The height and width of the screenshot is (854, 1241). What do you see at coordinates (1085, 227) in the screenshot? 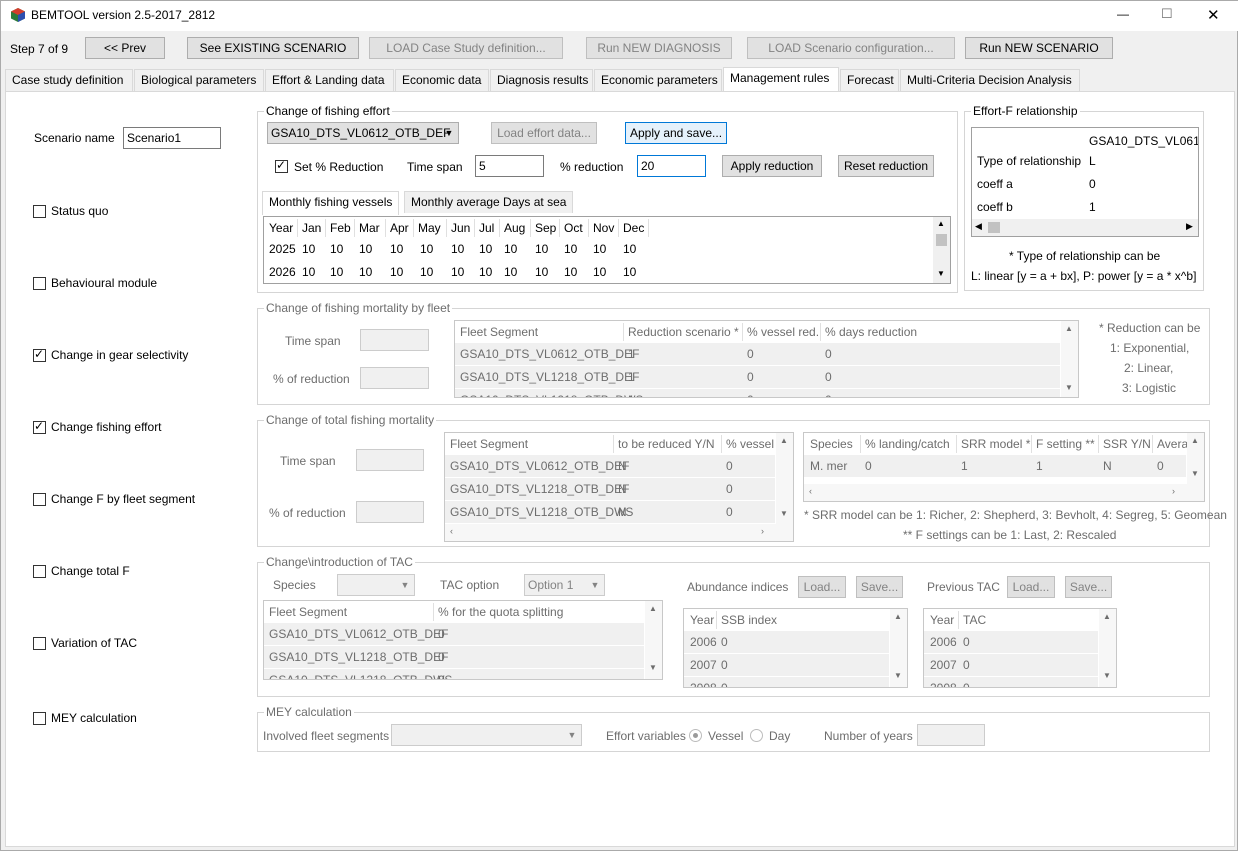
I see `horizontal-scrollbar: ◀ ▶` at bounding box center [1085, 227].